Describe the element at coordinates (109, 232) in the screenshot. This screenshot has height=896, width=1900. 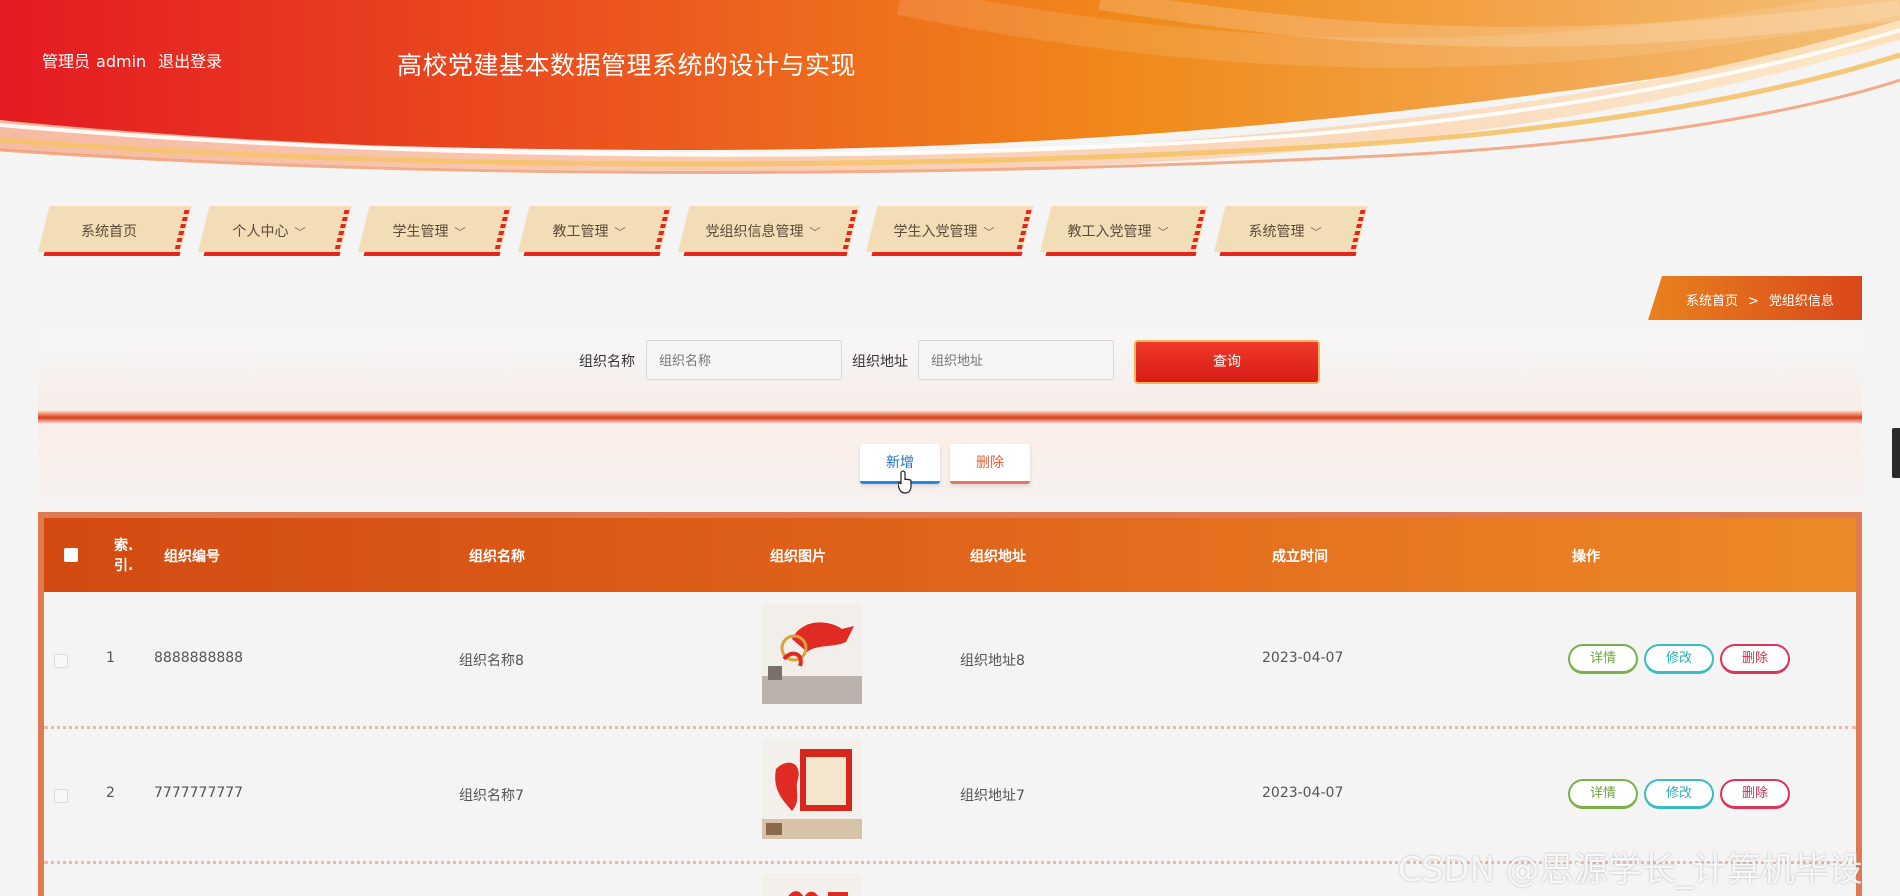
I see `nav-item-label: 系统首页` at that location.